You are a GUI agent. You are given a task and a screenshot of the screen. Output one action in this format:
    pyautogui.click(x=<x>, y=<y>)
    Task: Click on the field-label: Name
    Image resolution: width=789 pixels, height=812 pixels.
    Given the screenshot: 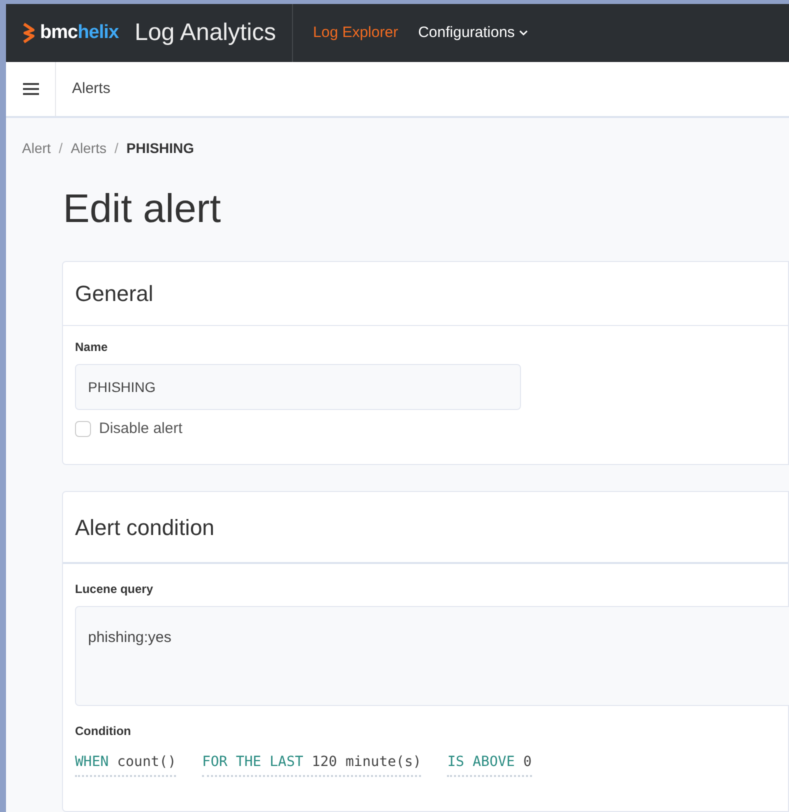 What is the action you would take?
    pyautogui.click(x=92, y=347)
    